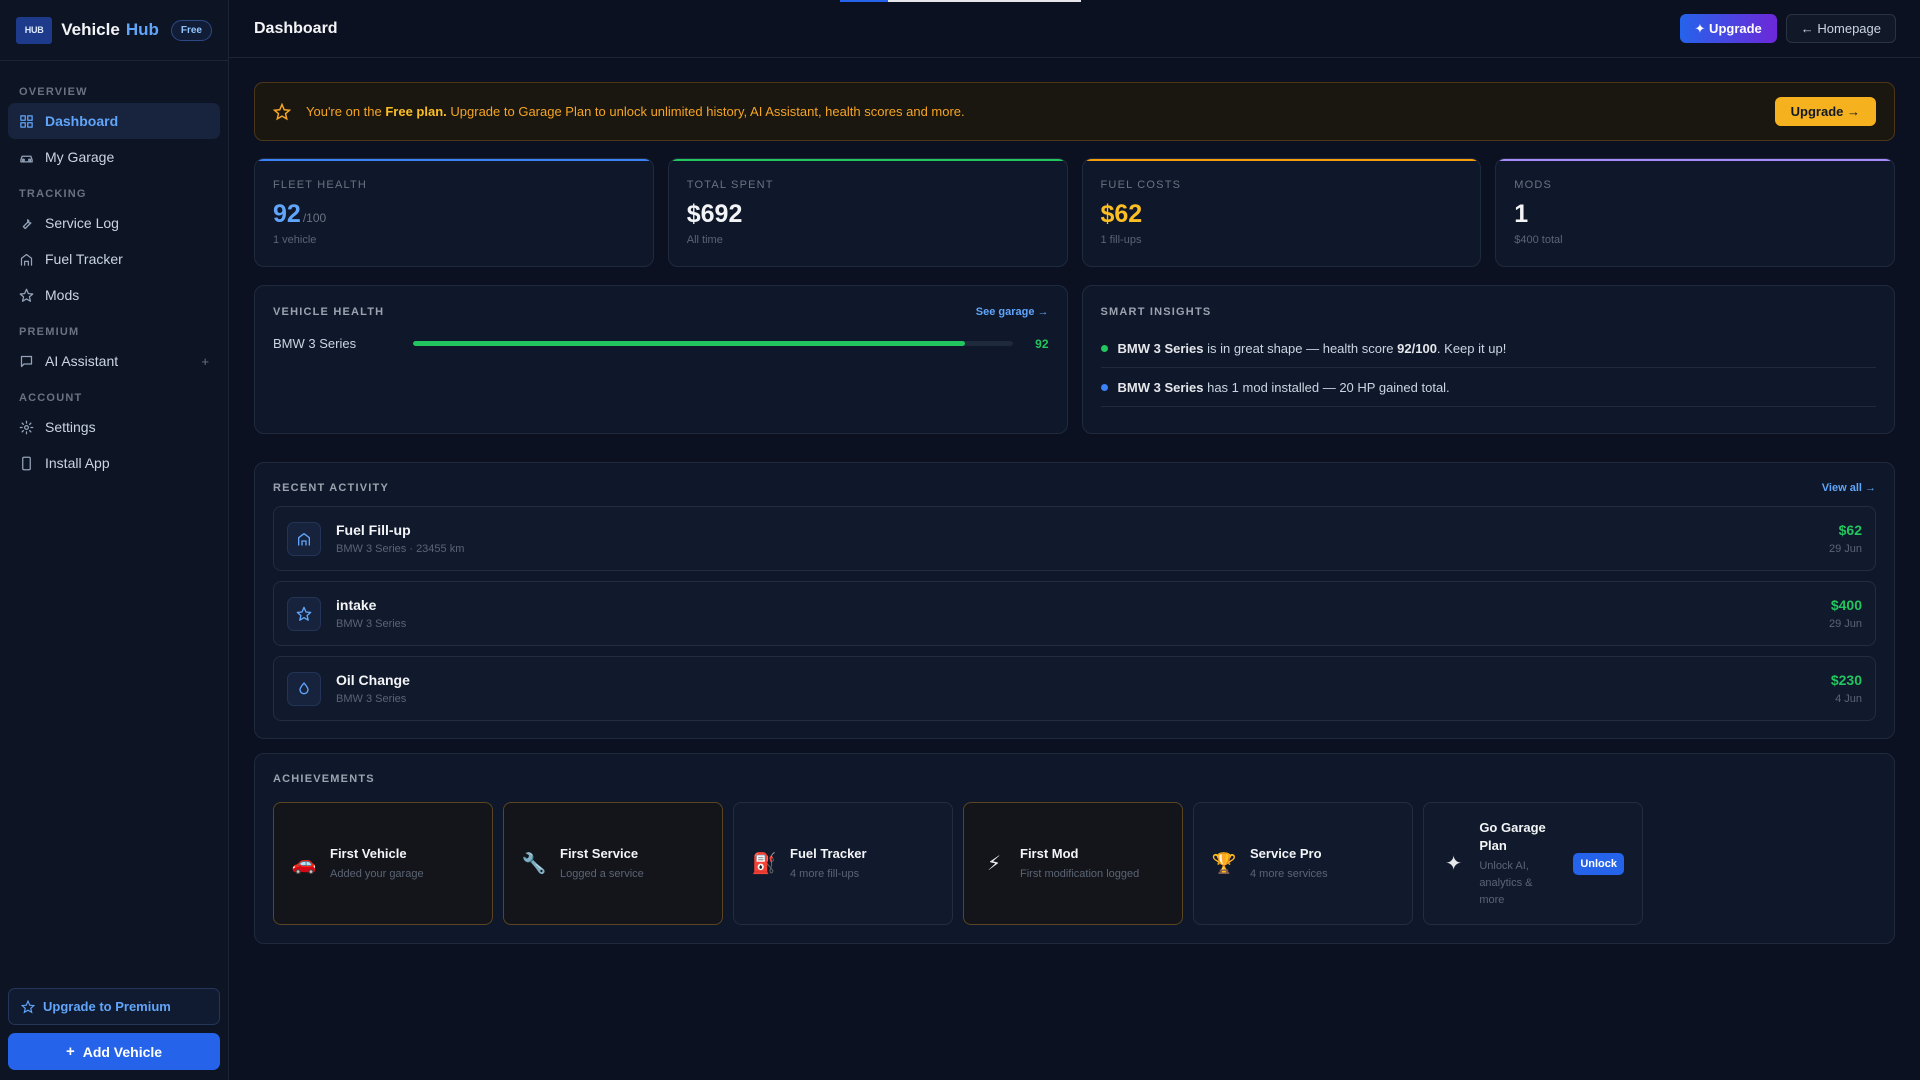  What do you see at coordinates (114, 295) in the screenshot?
I see `sidebar-item-mods: Mods` at bounding box center [114, 295].